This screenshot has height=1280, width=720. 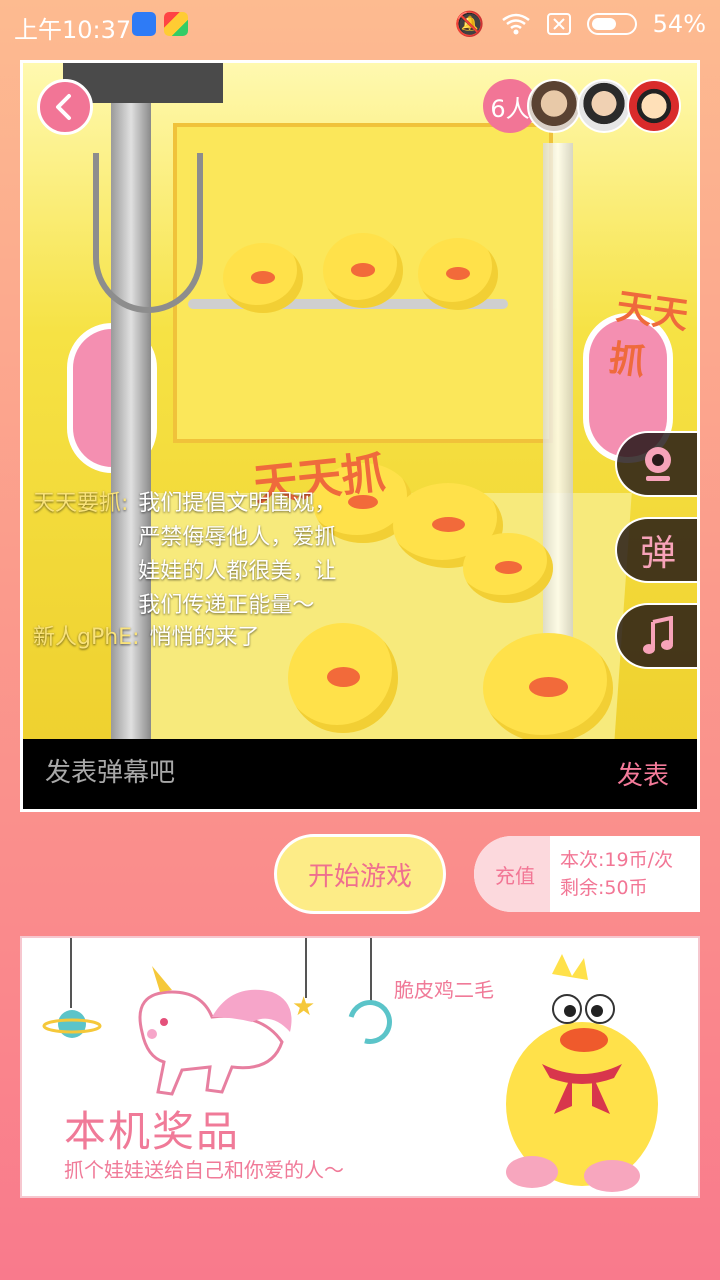 What do you see at coordinates (215, 1031) in the screenshot?
I see `unicorn-illustration` at bounding box center [215, 1031].